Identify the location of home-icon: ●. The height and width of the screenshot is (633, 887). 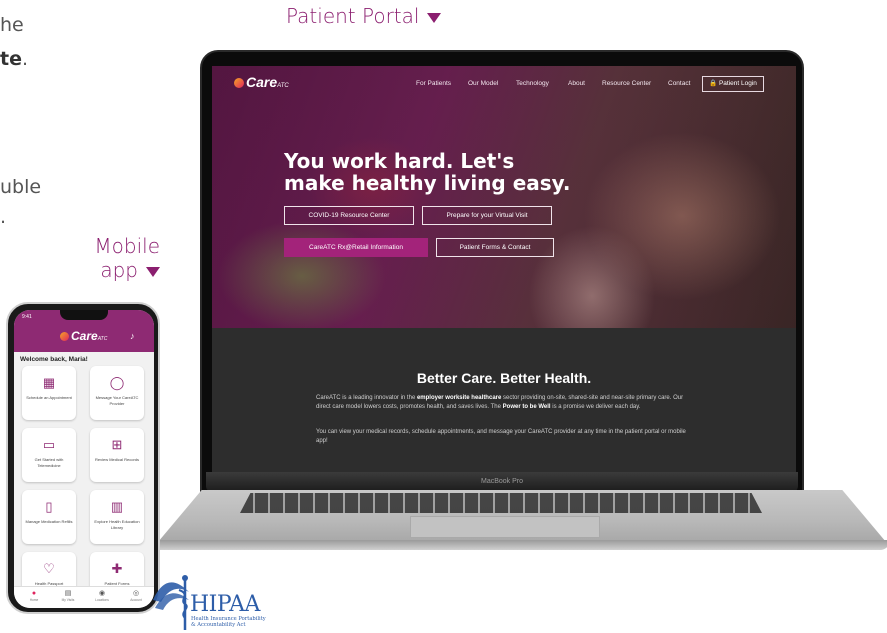
(34, 593).